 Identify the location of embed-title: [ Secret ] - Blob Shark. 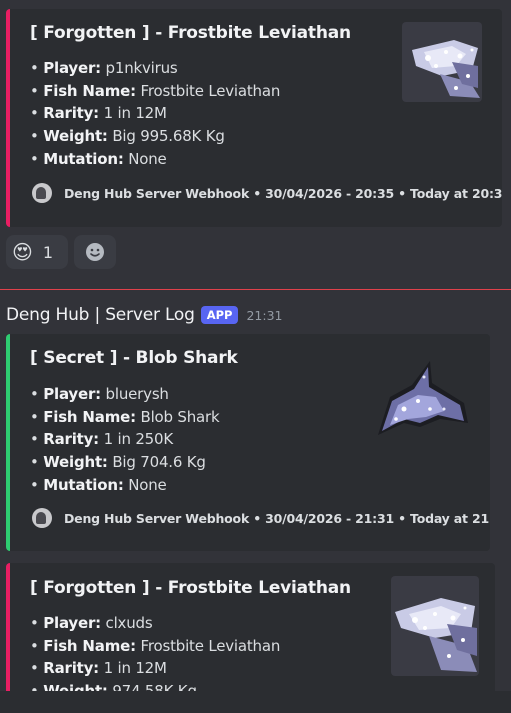
(134, 358).